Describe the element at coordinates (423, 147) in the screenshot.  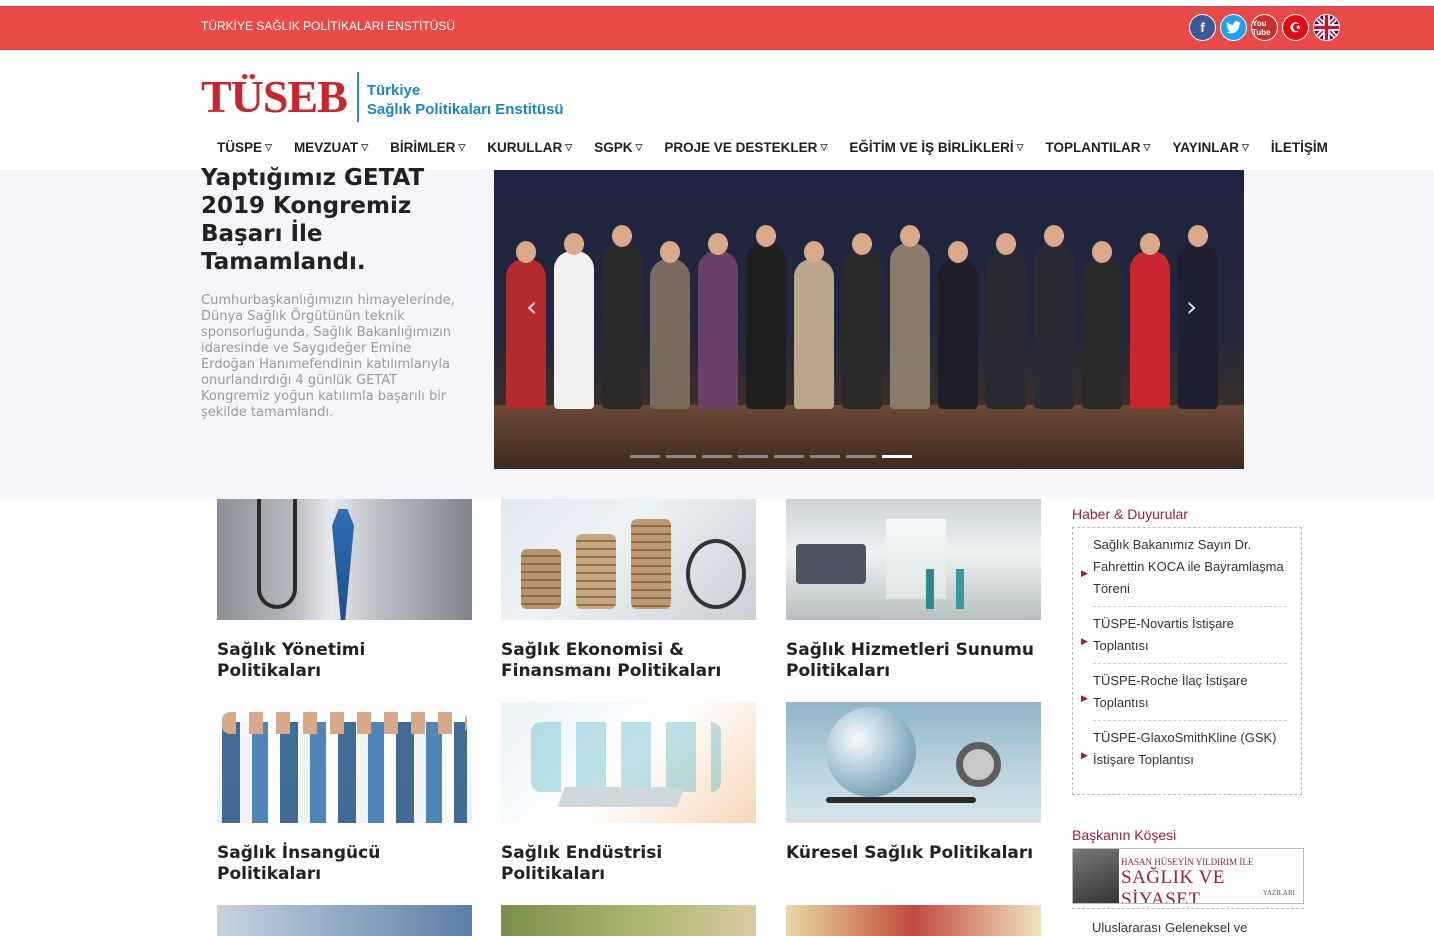
I see `nav-label: BİRİMLER` at that location.